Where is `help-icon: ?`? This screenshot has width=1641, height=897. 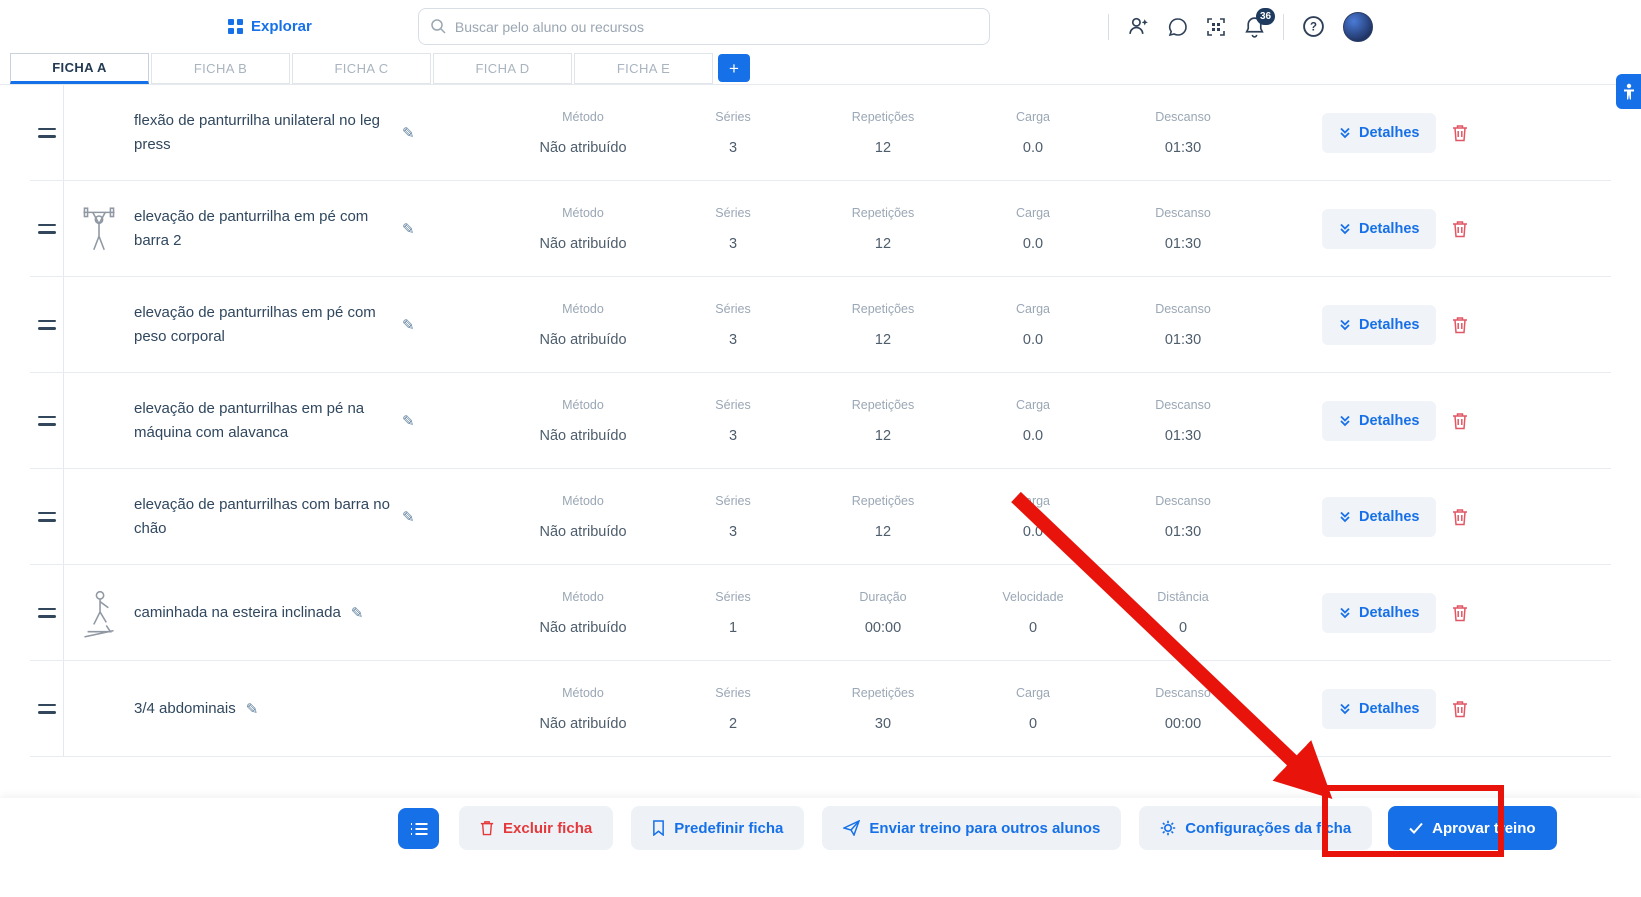 help-icon: ? is located at coordinates (1313, 26).